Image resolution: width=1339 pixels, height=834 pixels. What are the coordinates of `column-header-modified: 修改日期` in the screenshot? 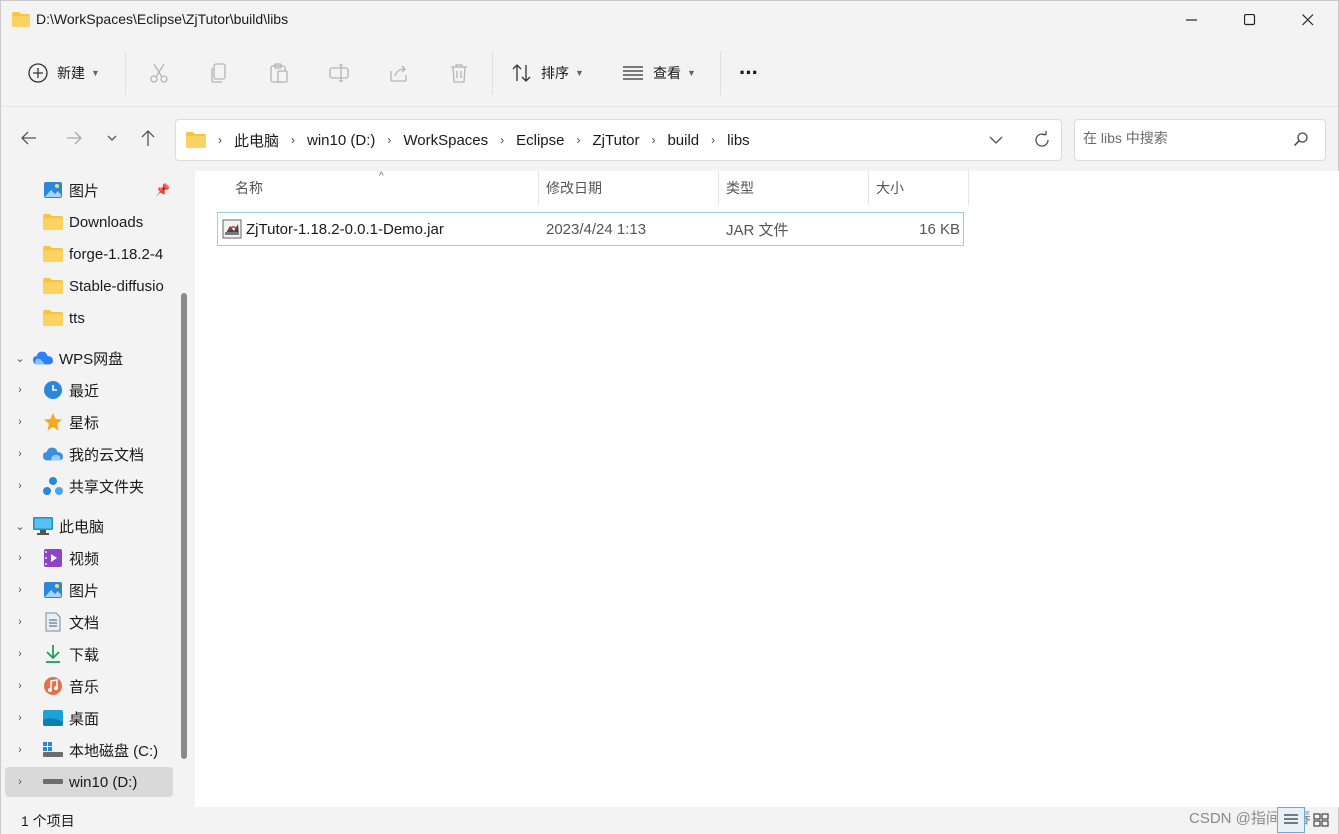 It's located at (574, 188).